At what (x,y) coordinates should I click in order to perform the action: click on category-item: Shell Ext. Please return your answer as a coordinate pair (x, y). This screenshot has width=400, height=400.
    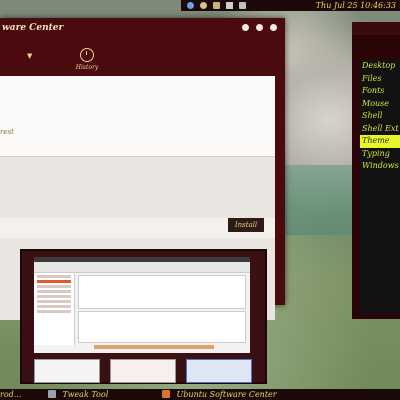
    Looking at the image, I should click on (380, 129).